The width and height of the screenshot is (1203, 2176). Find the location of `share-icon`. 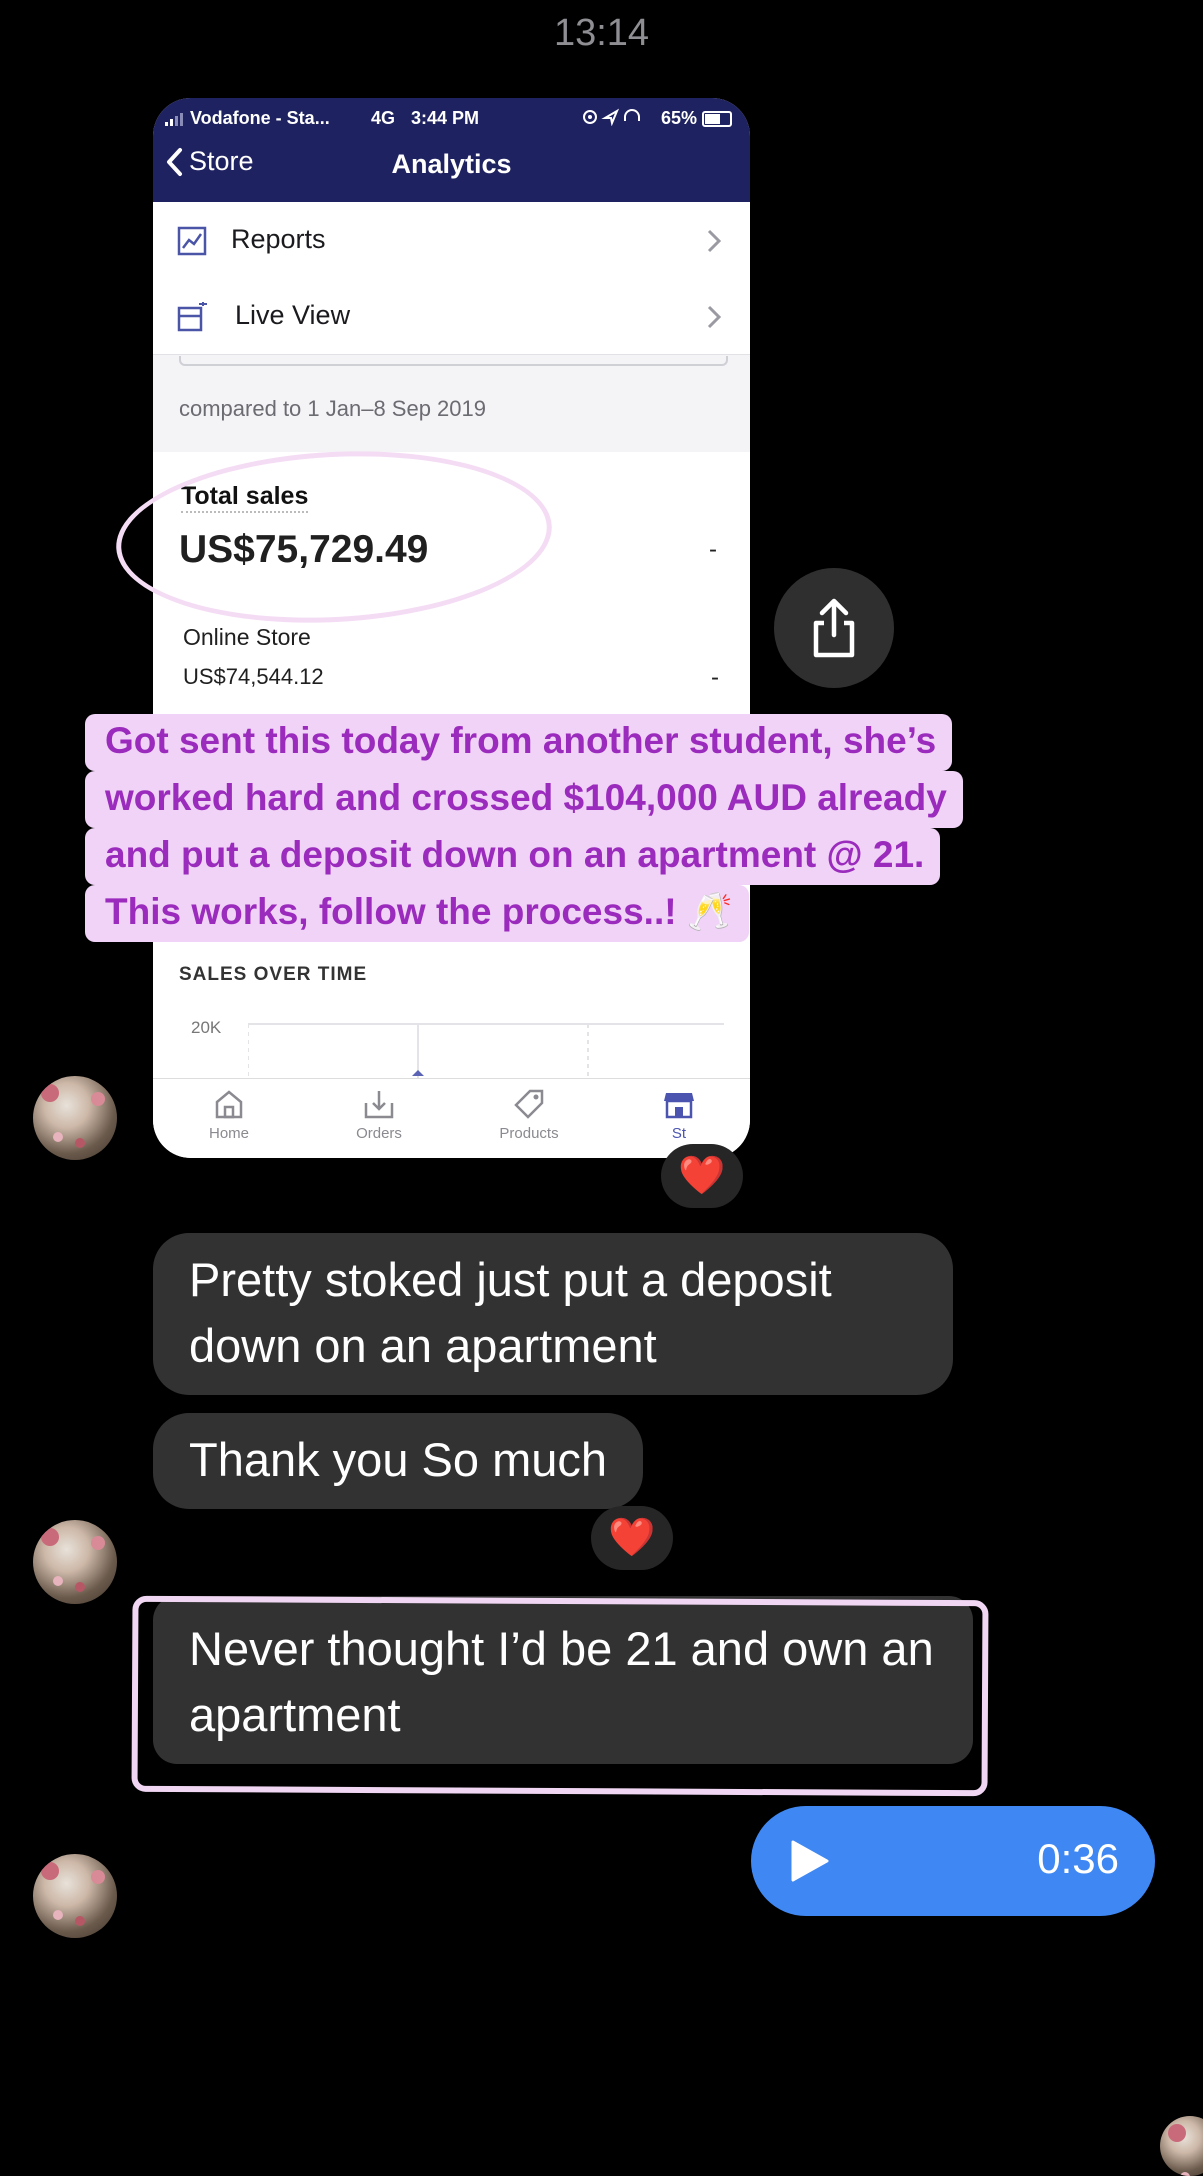

share-icon is located at coordinates (834, 628).